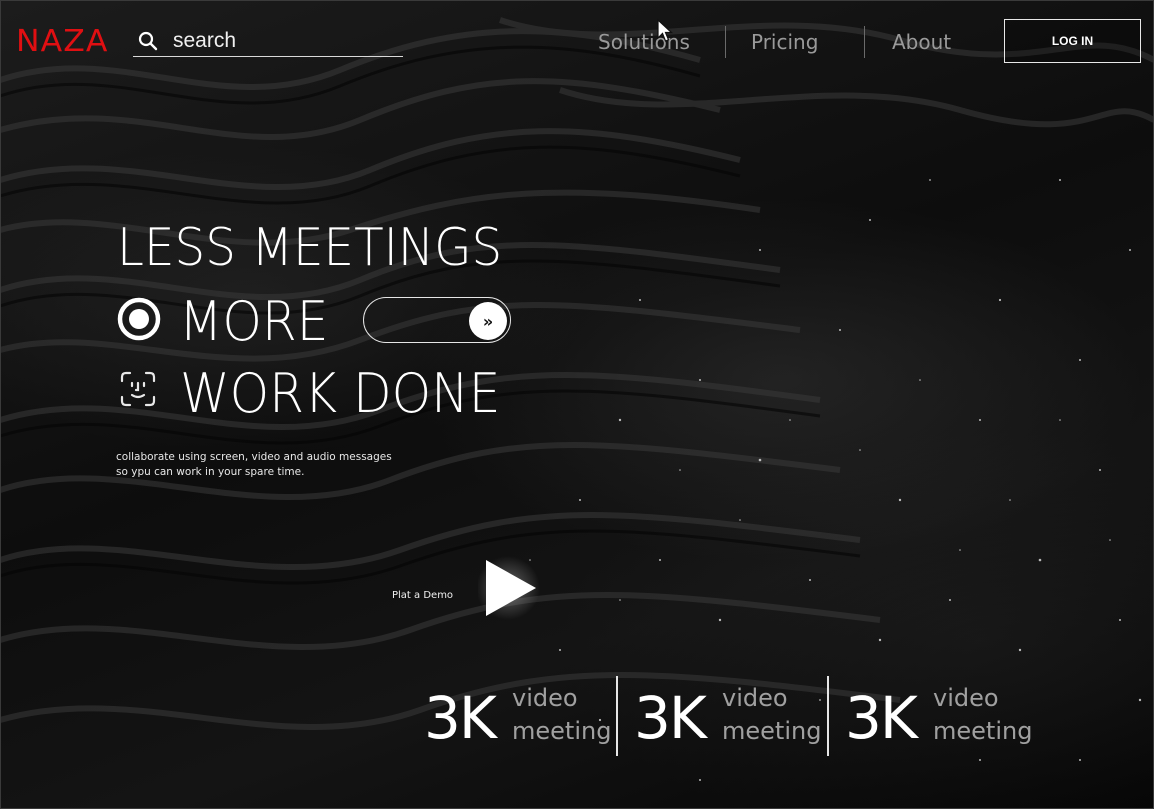 This screenshot has width=1154, height=809. I want to click on nav-link-solutions: Solutions, so click(644, 42).